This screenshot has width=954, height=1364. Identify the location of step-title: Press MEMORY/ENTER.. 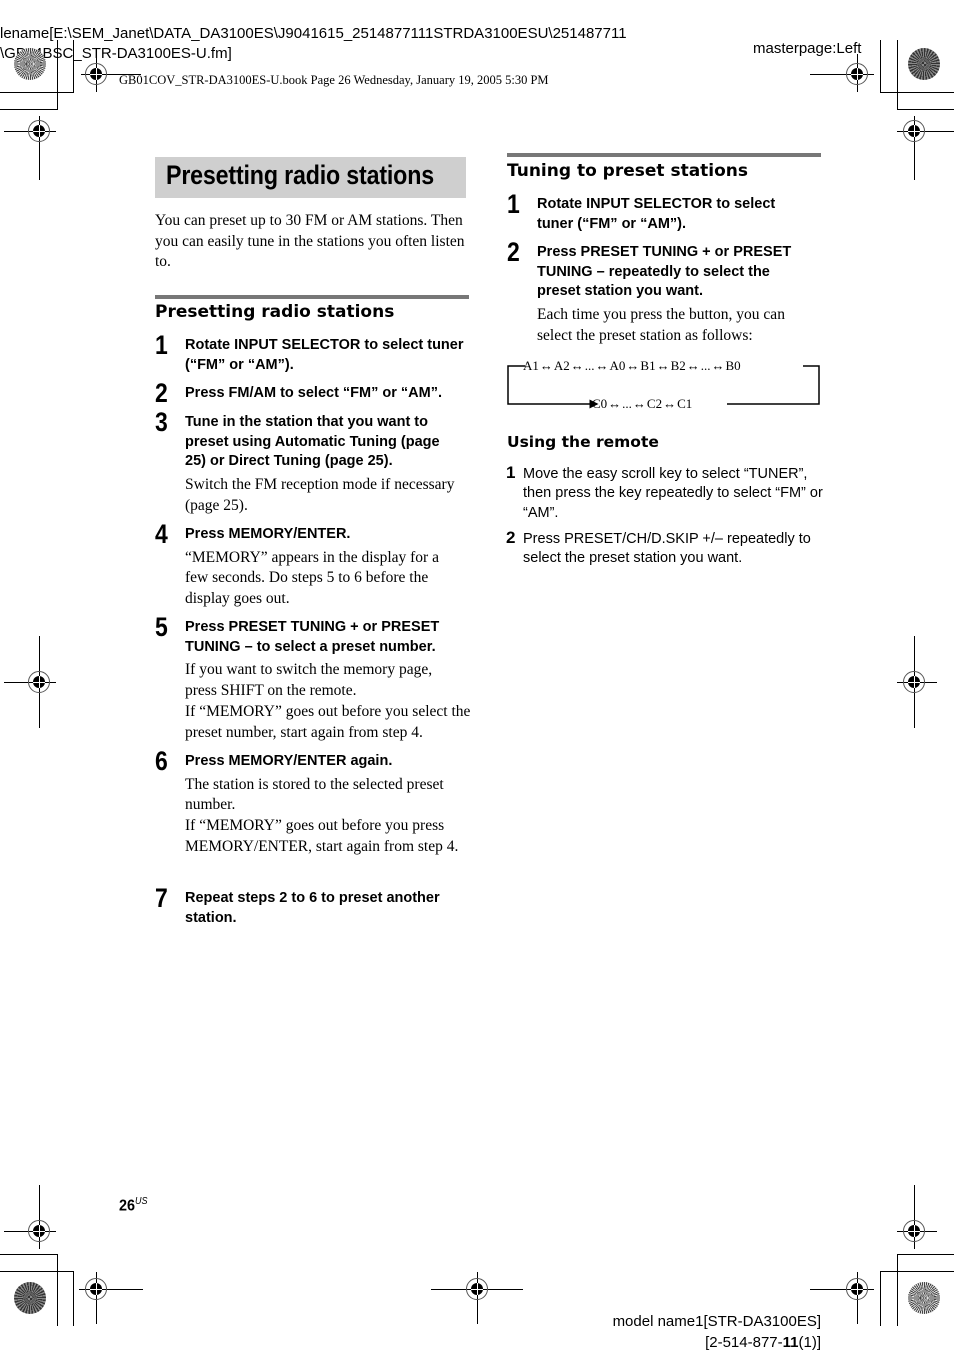
(268, 534).